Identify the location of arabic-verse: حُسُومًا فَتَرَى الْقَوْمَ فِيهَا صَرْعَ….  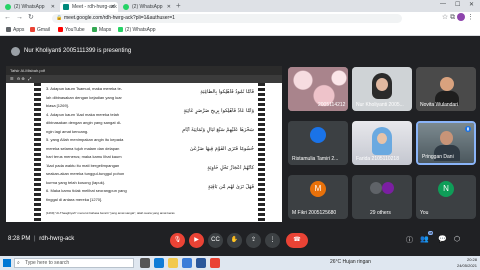
(221, 149).